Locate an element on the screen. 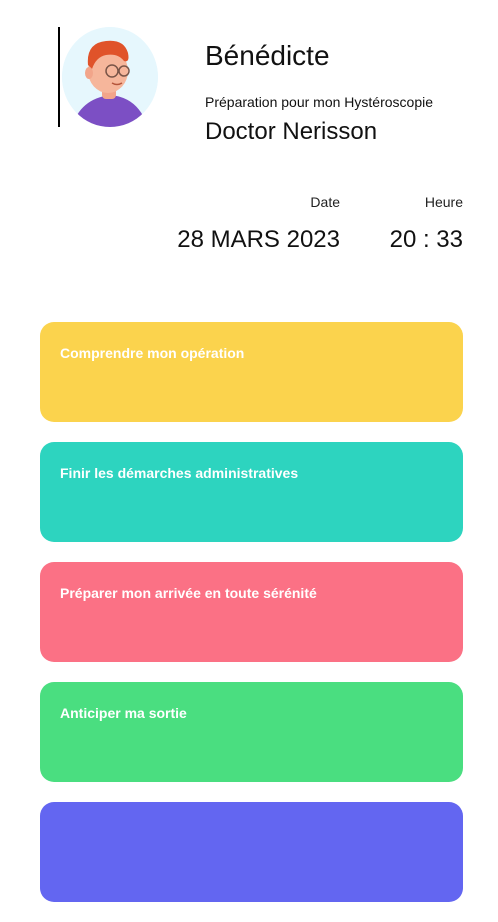  person-avatar-icon is located at coordinates (110, 77).